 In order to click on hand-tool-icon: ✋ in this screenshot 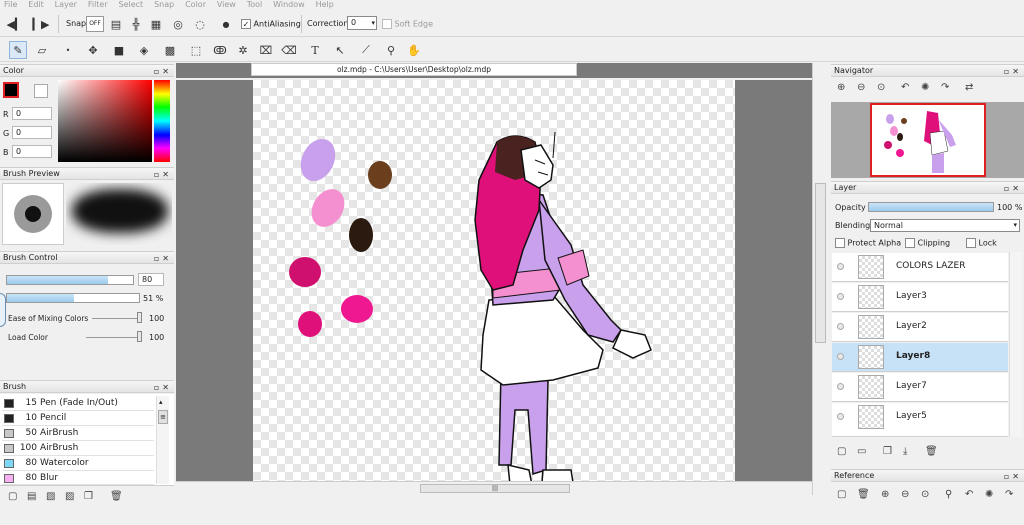, I will do `click(414, 50)`.